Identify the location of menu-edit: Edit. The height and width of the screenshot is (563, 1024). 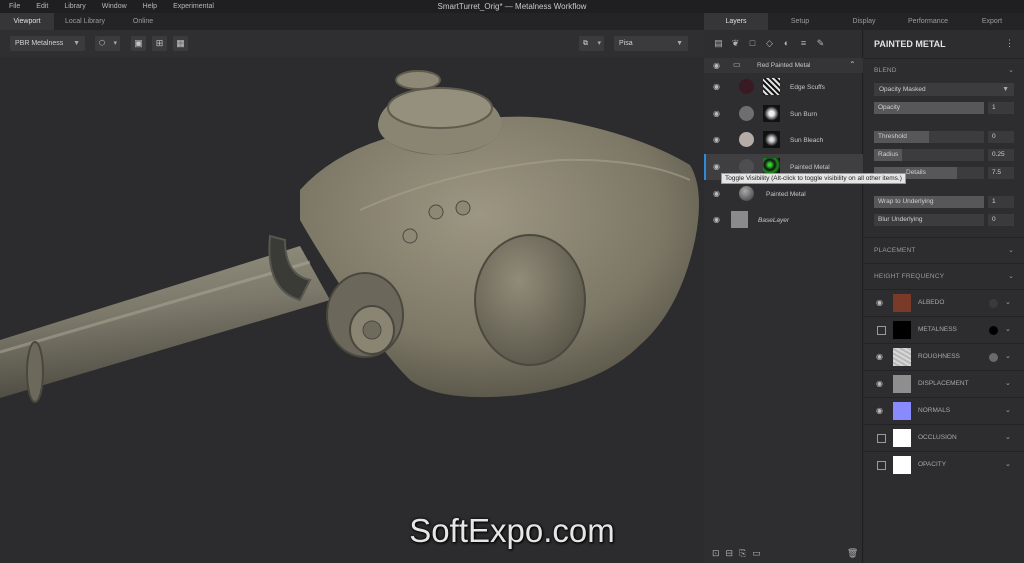
(42, 6).